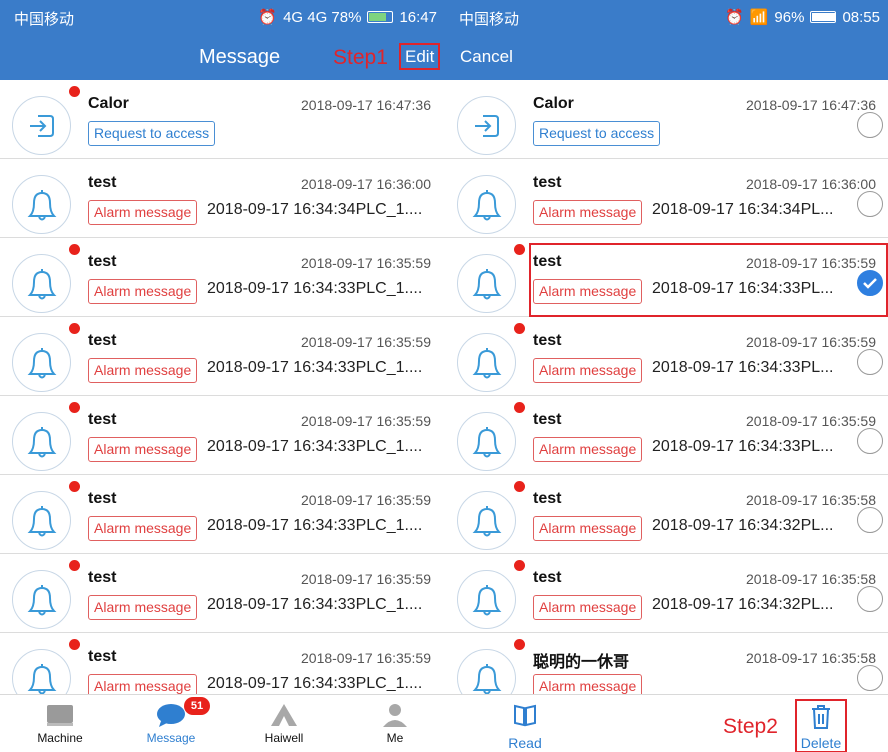  Describe the element at coordinates (666, 17) in the screenshot. I see `status-bar: 中国移动 ⏰ 📶 96% 08:55` at that location.